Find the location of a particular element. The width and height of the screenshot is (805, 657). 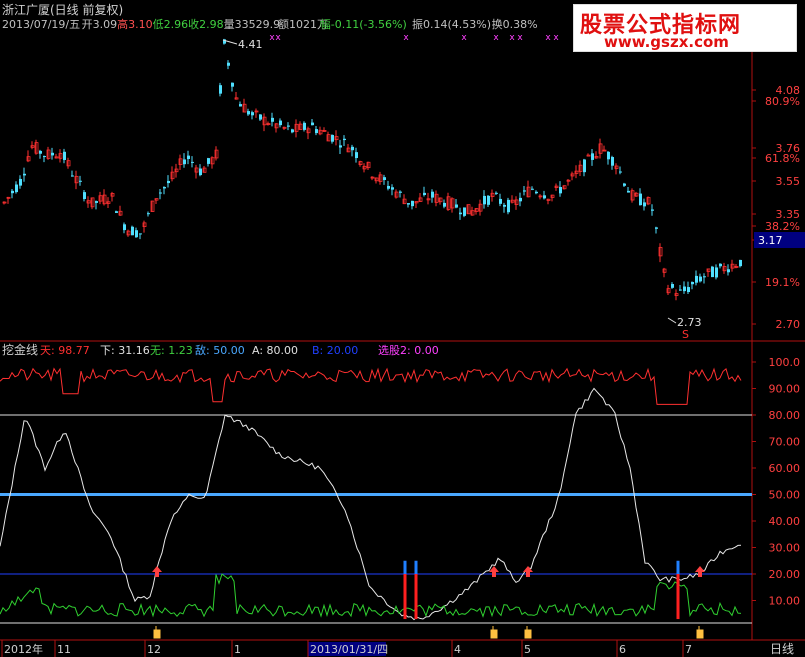

indicator-name: 挖金线 is located at coordinates (20, 349).